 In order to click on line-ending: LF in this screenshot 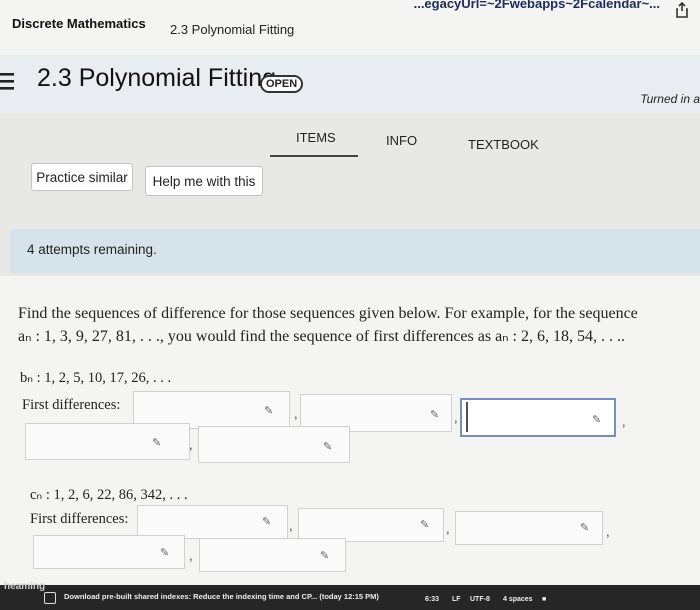, I will do `click(456, 599)`.